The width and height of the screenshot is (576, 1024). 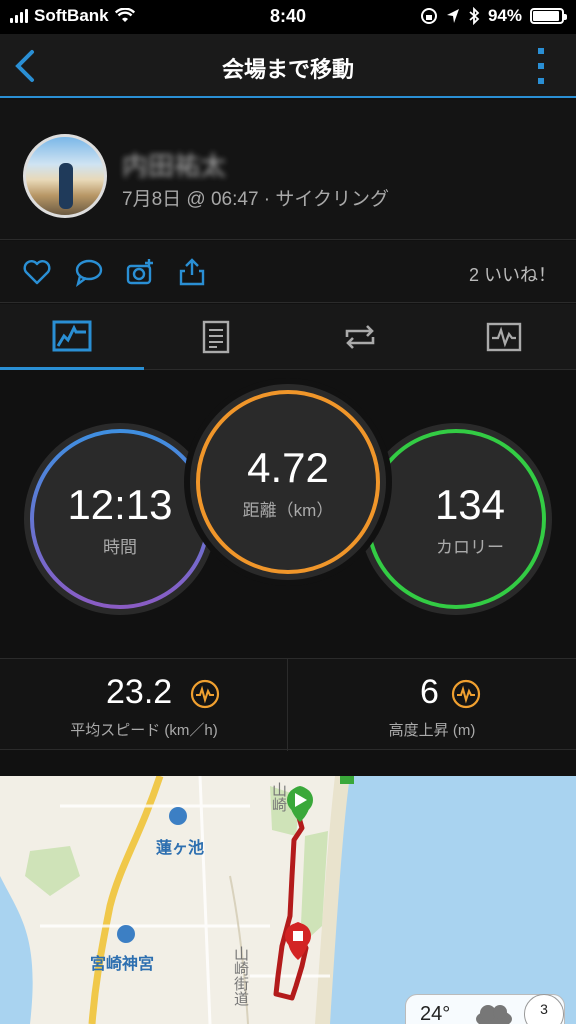 I want to click on distance-value: 4.72, so click(x=288, y=467).